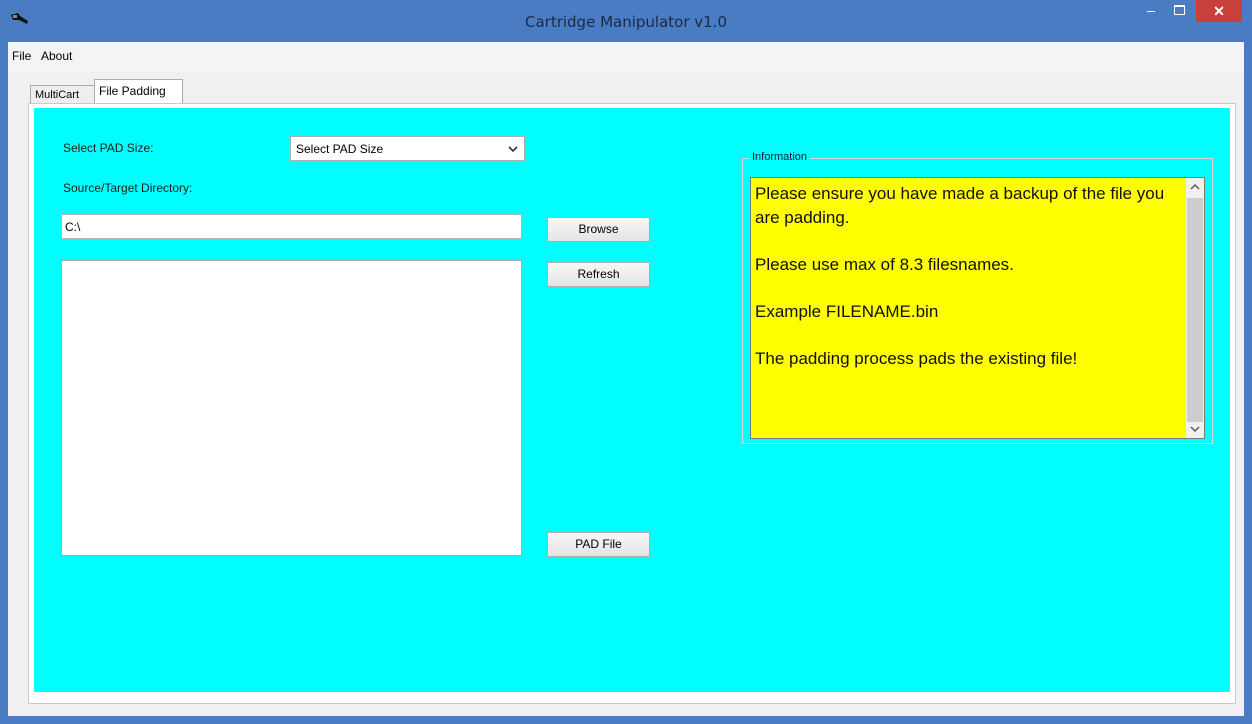  Describe the element at coordinates (626, 57) in the screenshot. I see `menu-bar: File About` at that location.